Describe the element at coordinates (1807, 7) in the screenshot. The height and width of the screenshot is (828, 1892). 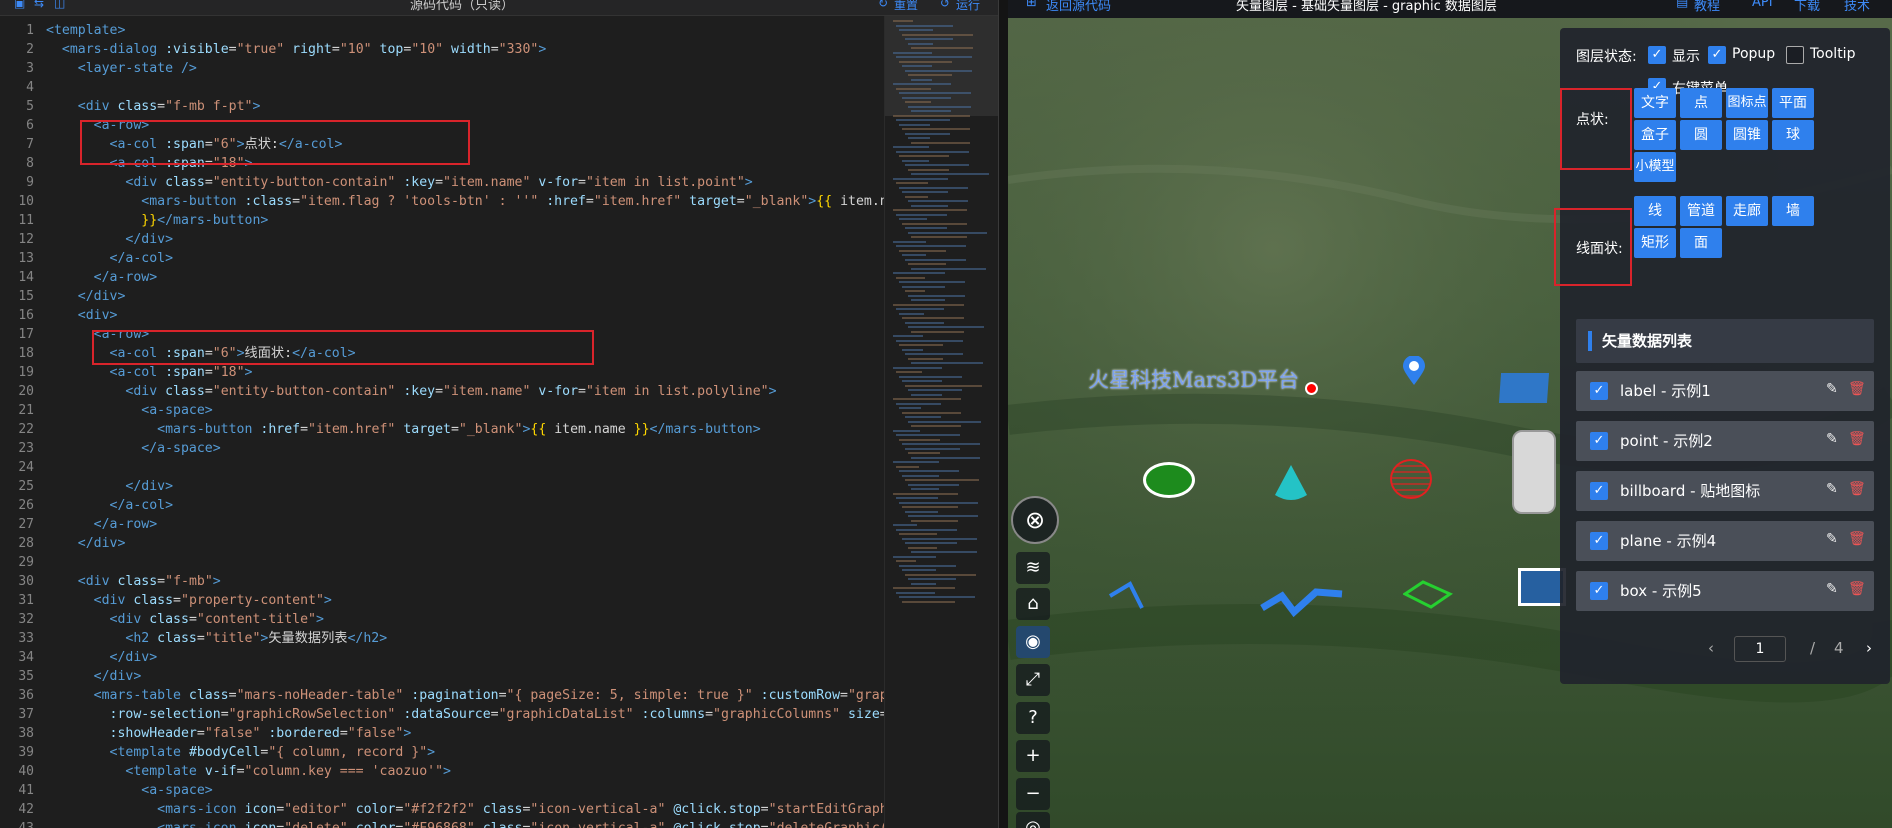
I see `download-link: 下载` at that location.